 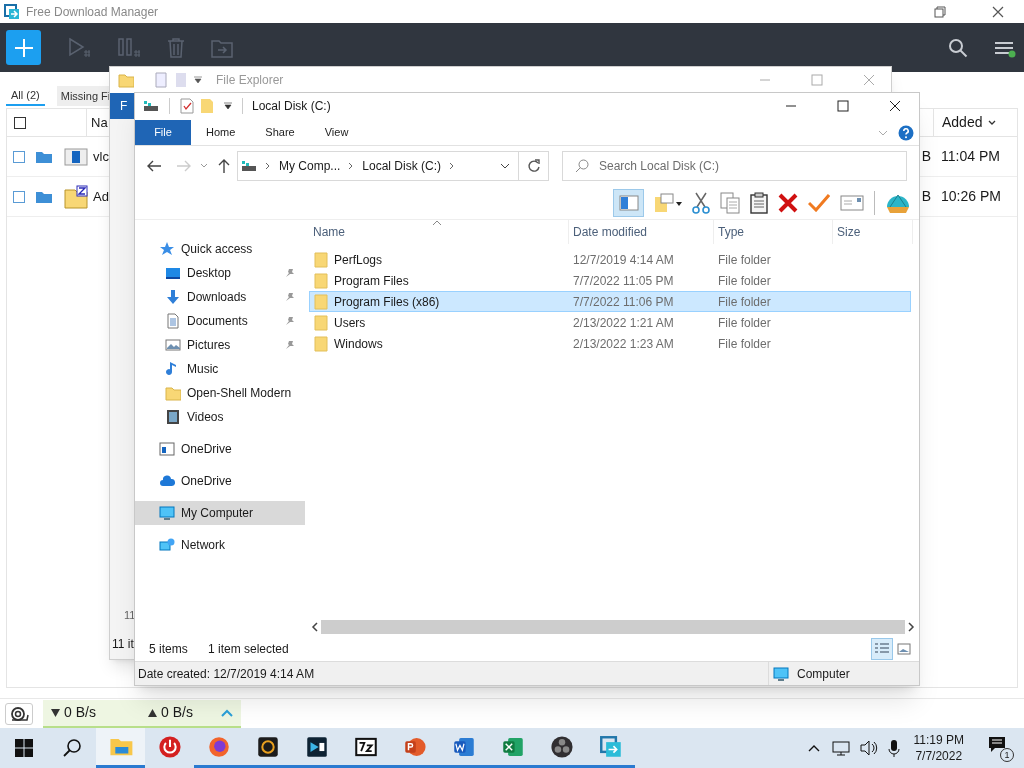 I want to click on envelope-icon, so click(x=852, y=202).